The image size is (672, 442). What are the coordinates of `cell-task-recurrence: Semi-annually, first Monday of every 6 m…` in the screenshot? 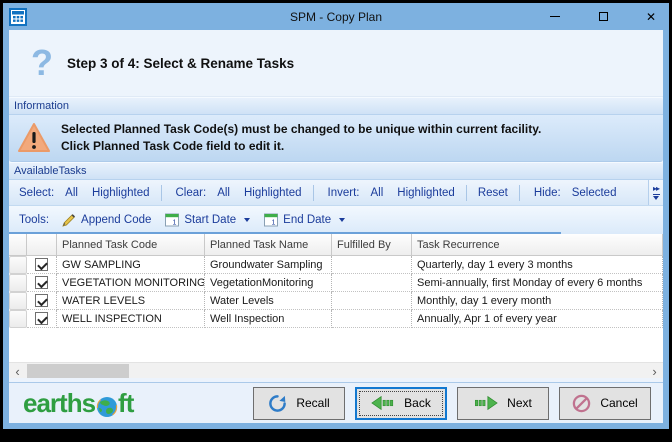 It's located at (537, 283).